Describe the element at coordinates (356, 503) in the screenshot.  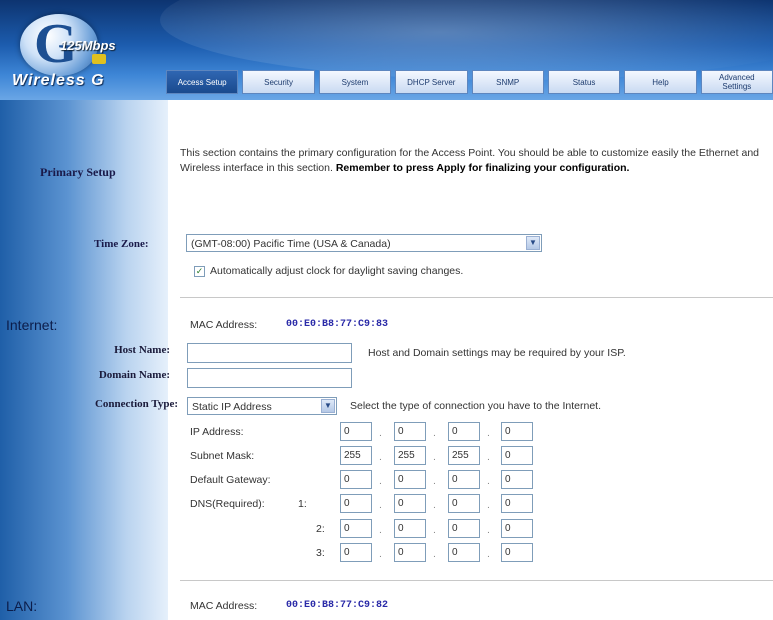
I see `dns-1-octet-1: 0` at that location.